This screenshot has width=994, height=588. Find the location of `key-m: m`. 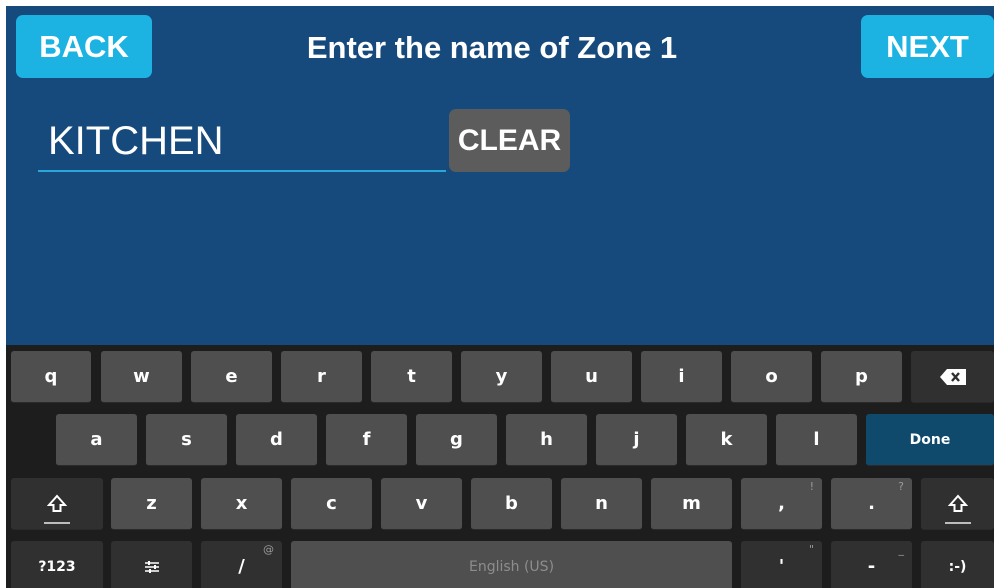

key-m: m is located at coordinates (691, 504).